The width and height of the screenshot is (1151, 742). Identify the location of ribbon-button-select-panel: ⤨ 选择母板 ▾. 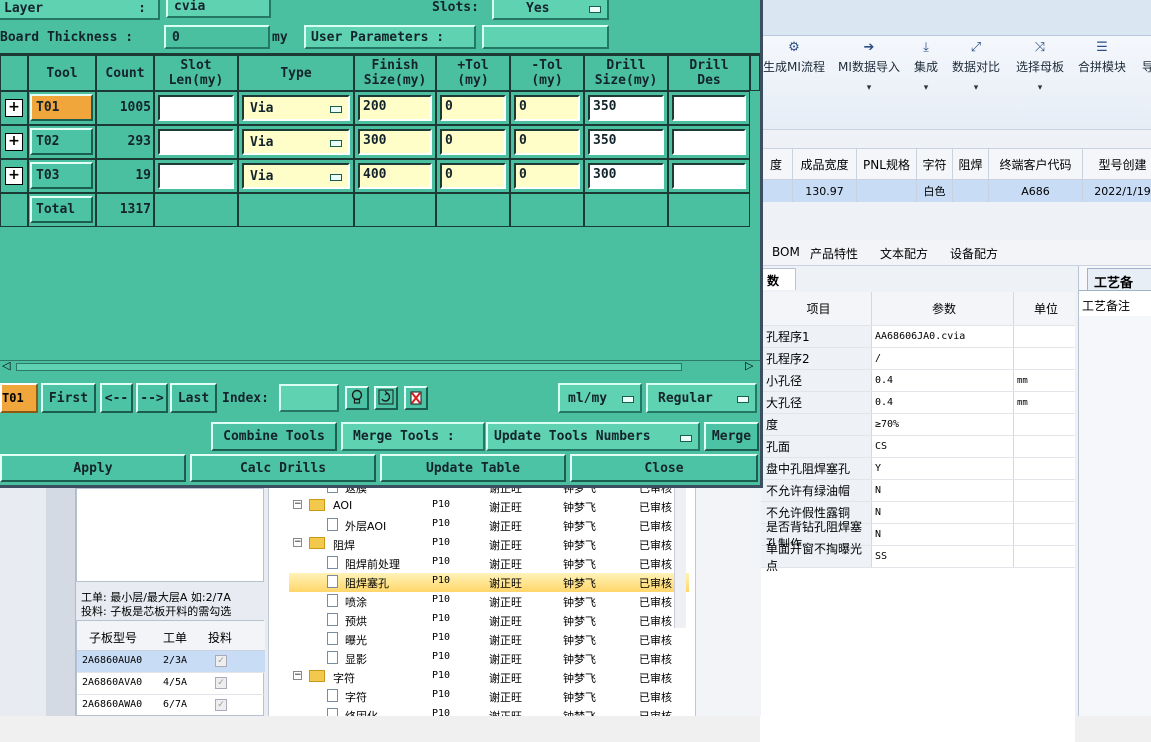
(1040, 75).